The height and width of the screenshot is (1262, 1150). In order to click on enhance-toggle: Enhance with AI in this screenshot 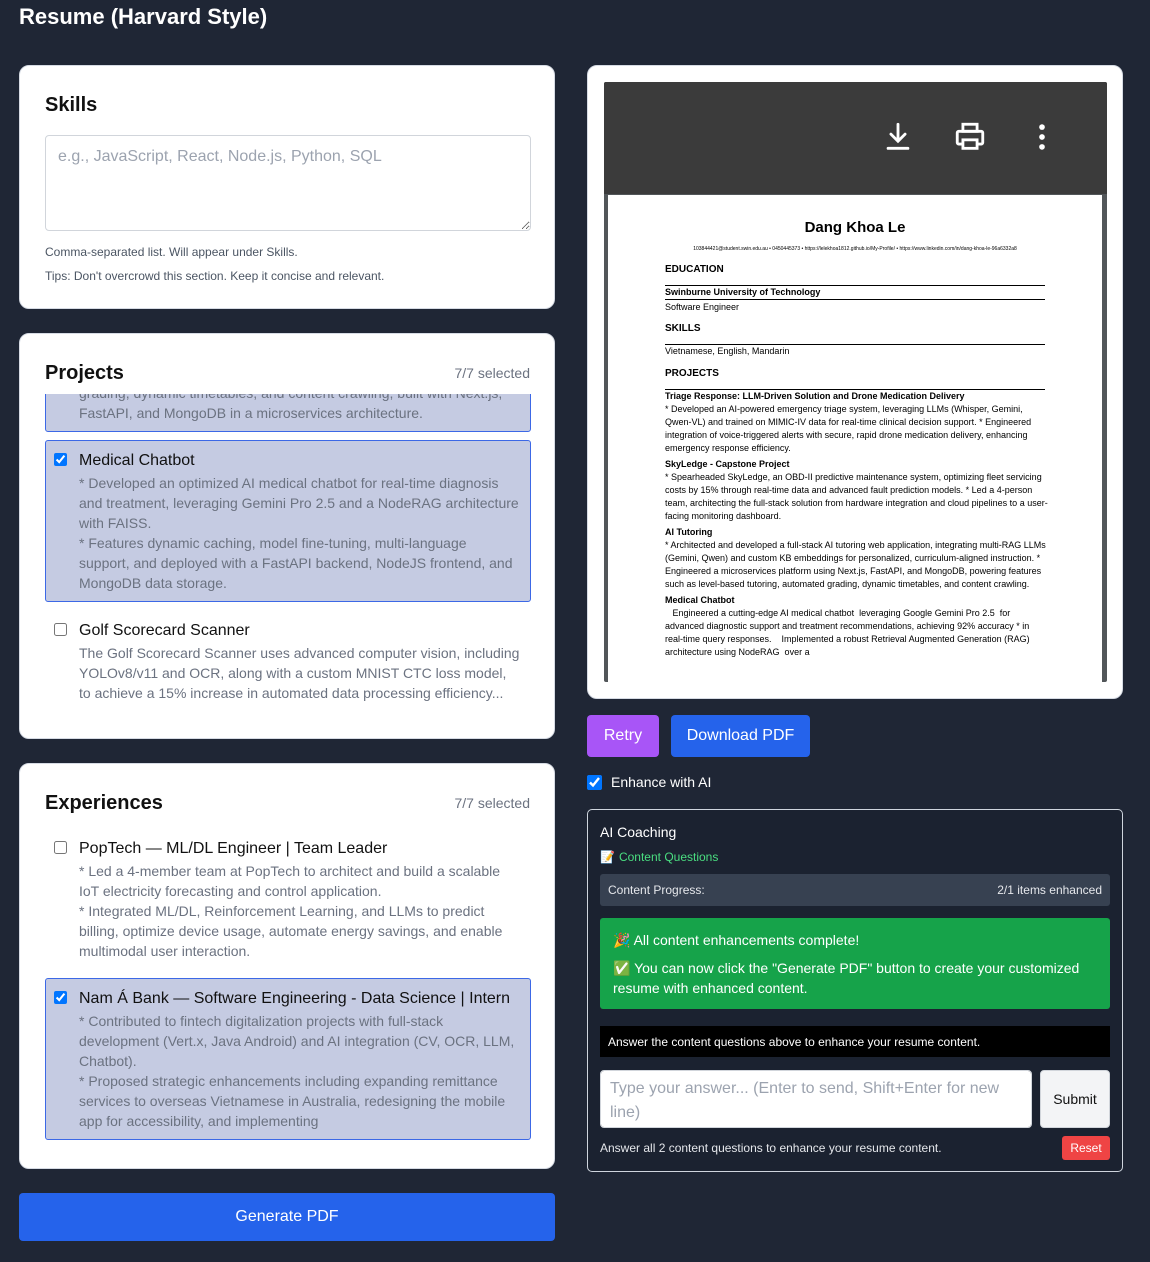, I will do `click(649, 782)`.